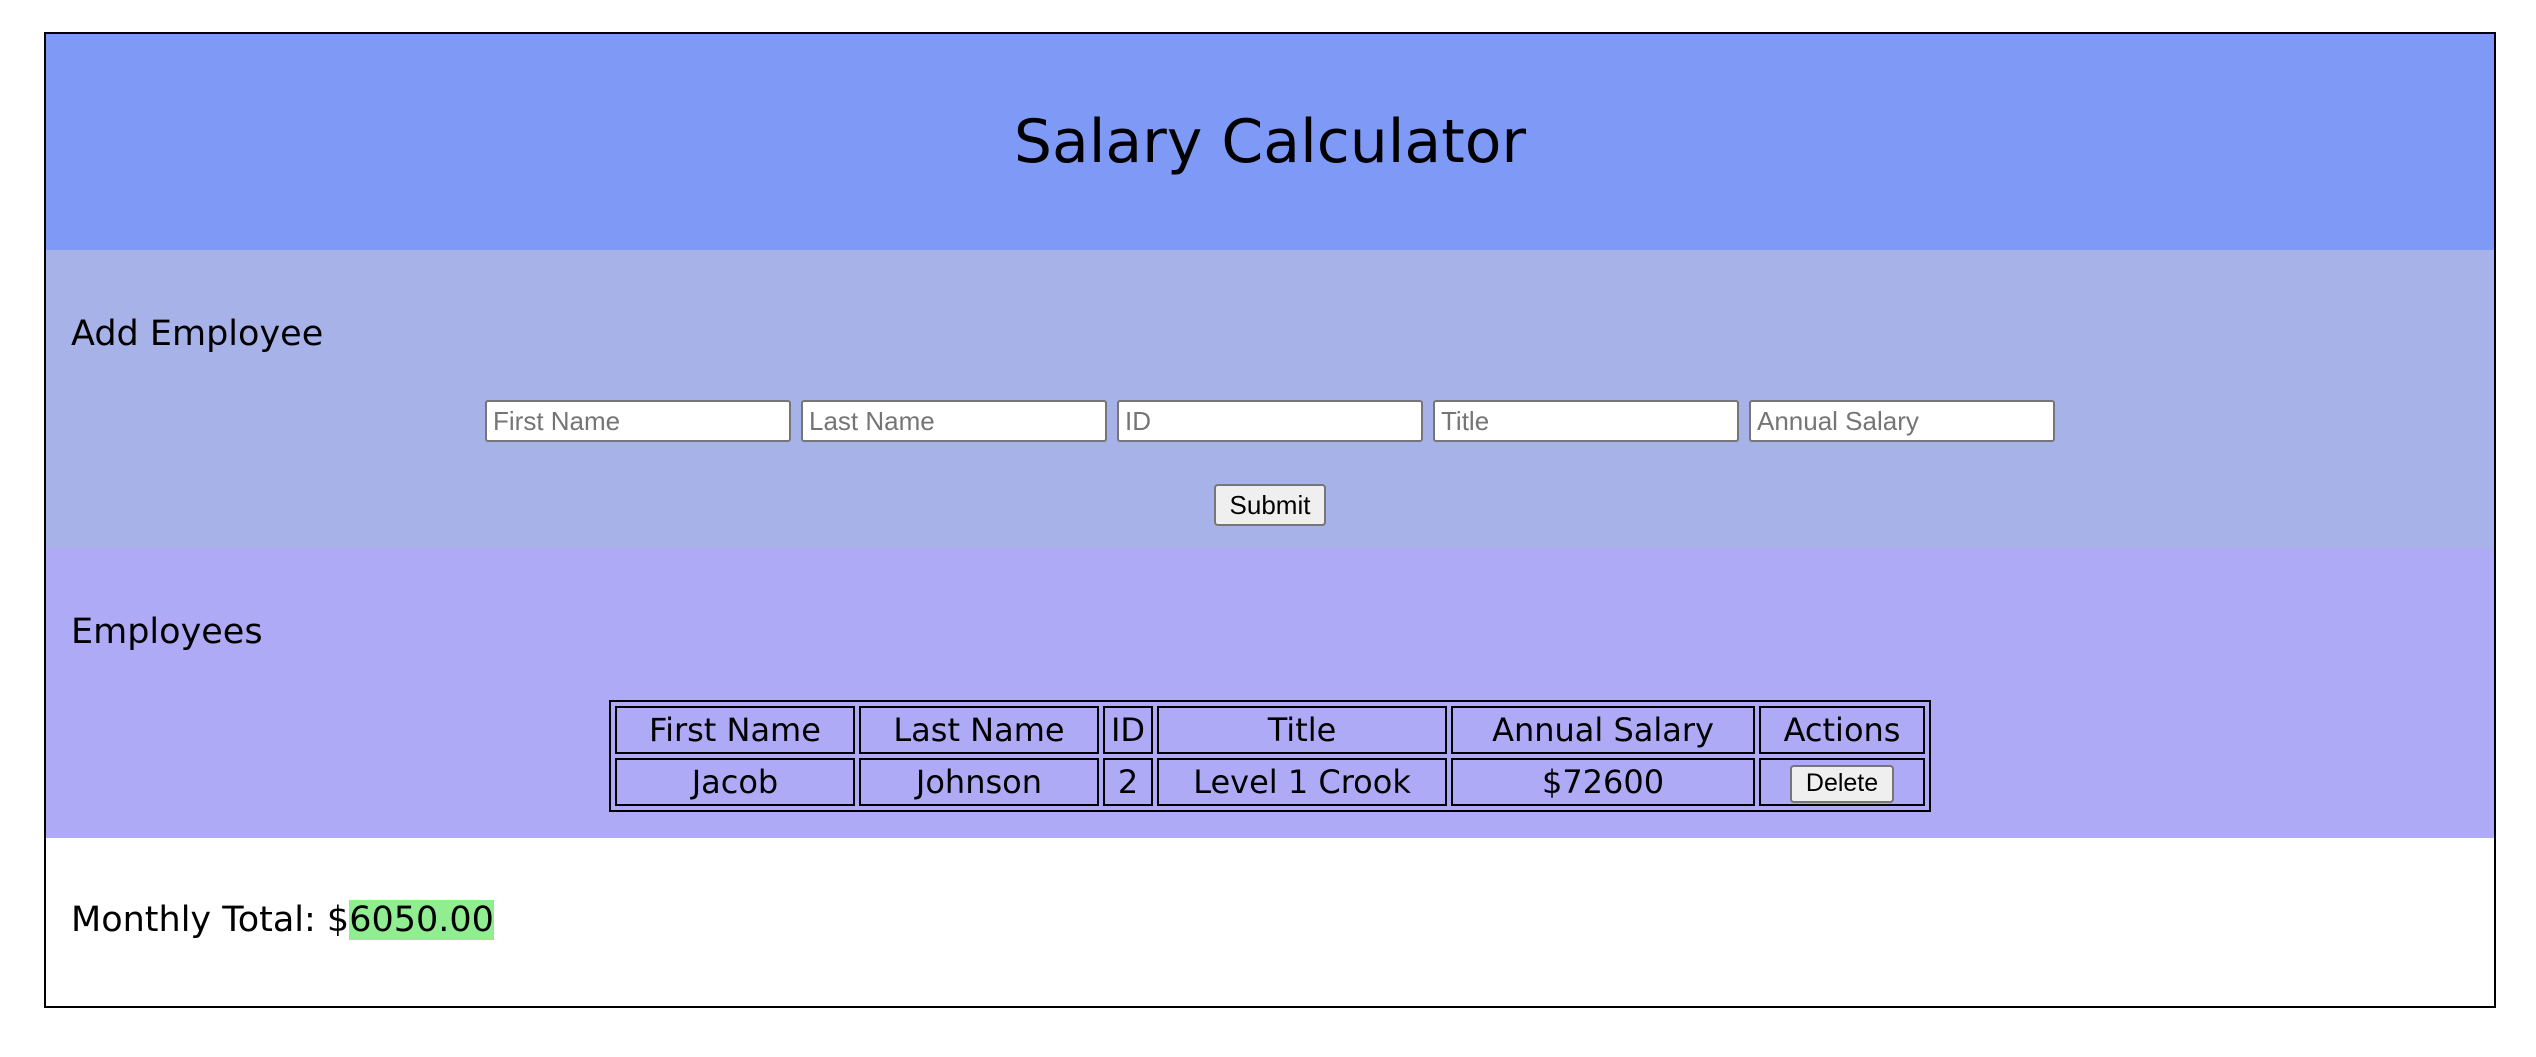  Describe the element at coordinates (167, 632) in the screenshot. I see `employees-heading: Employees` at that location.